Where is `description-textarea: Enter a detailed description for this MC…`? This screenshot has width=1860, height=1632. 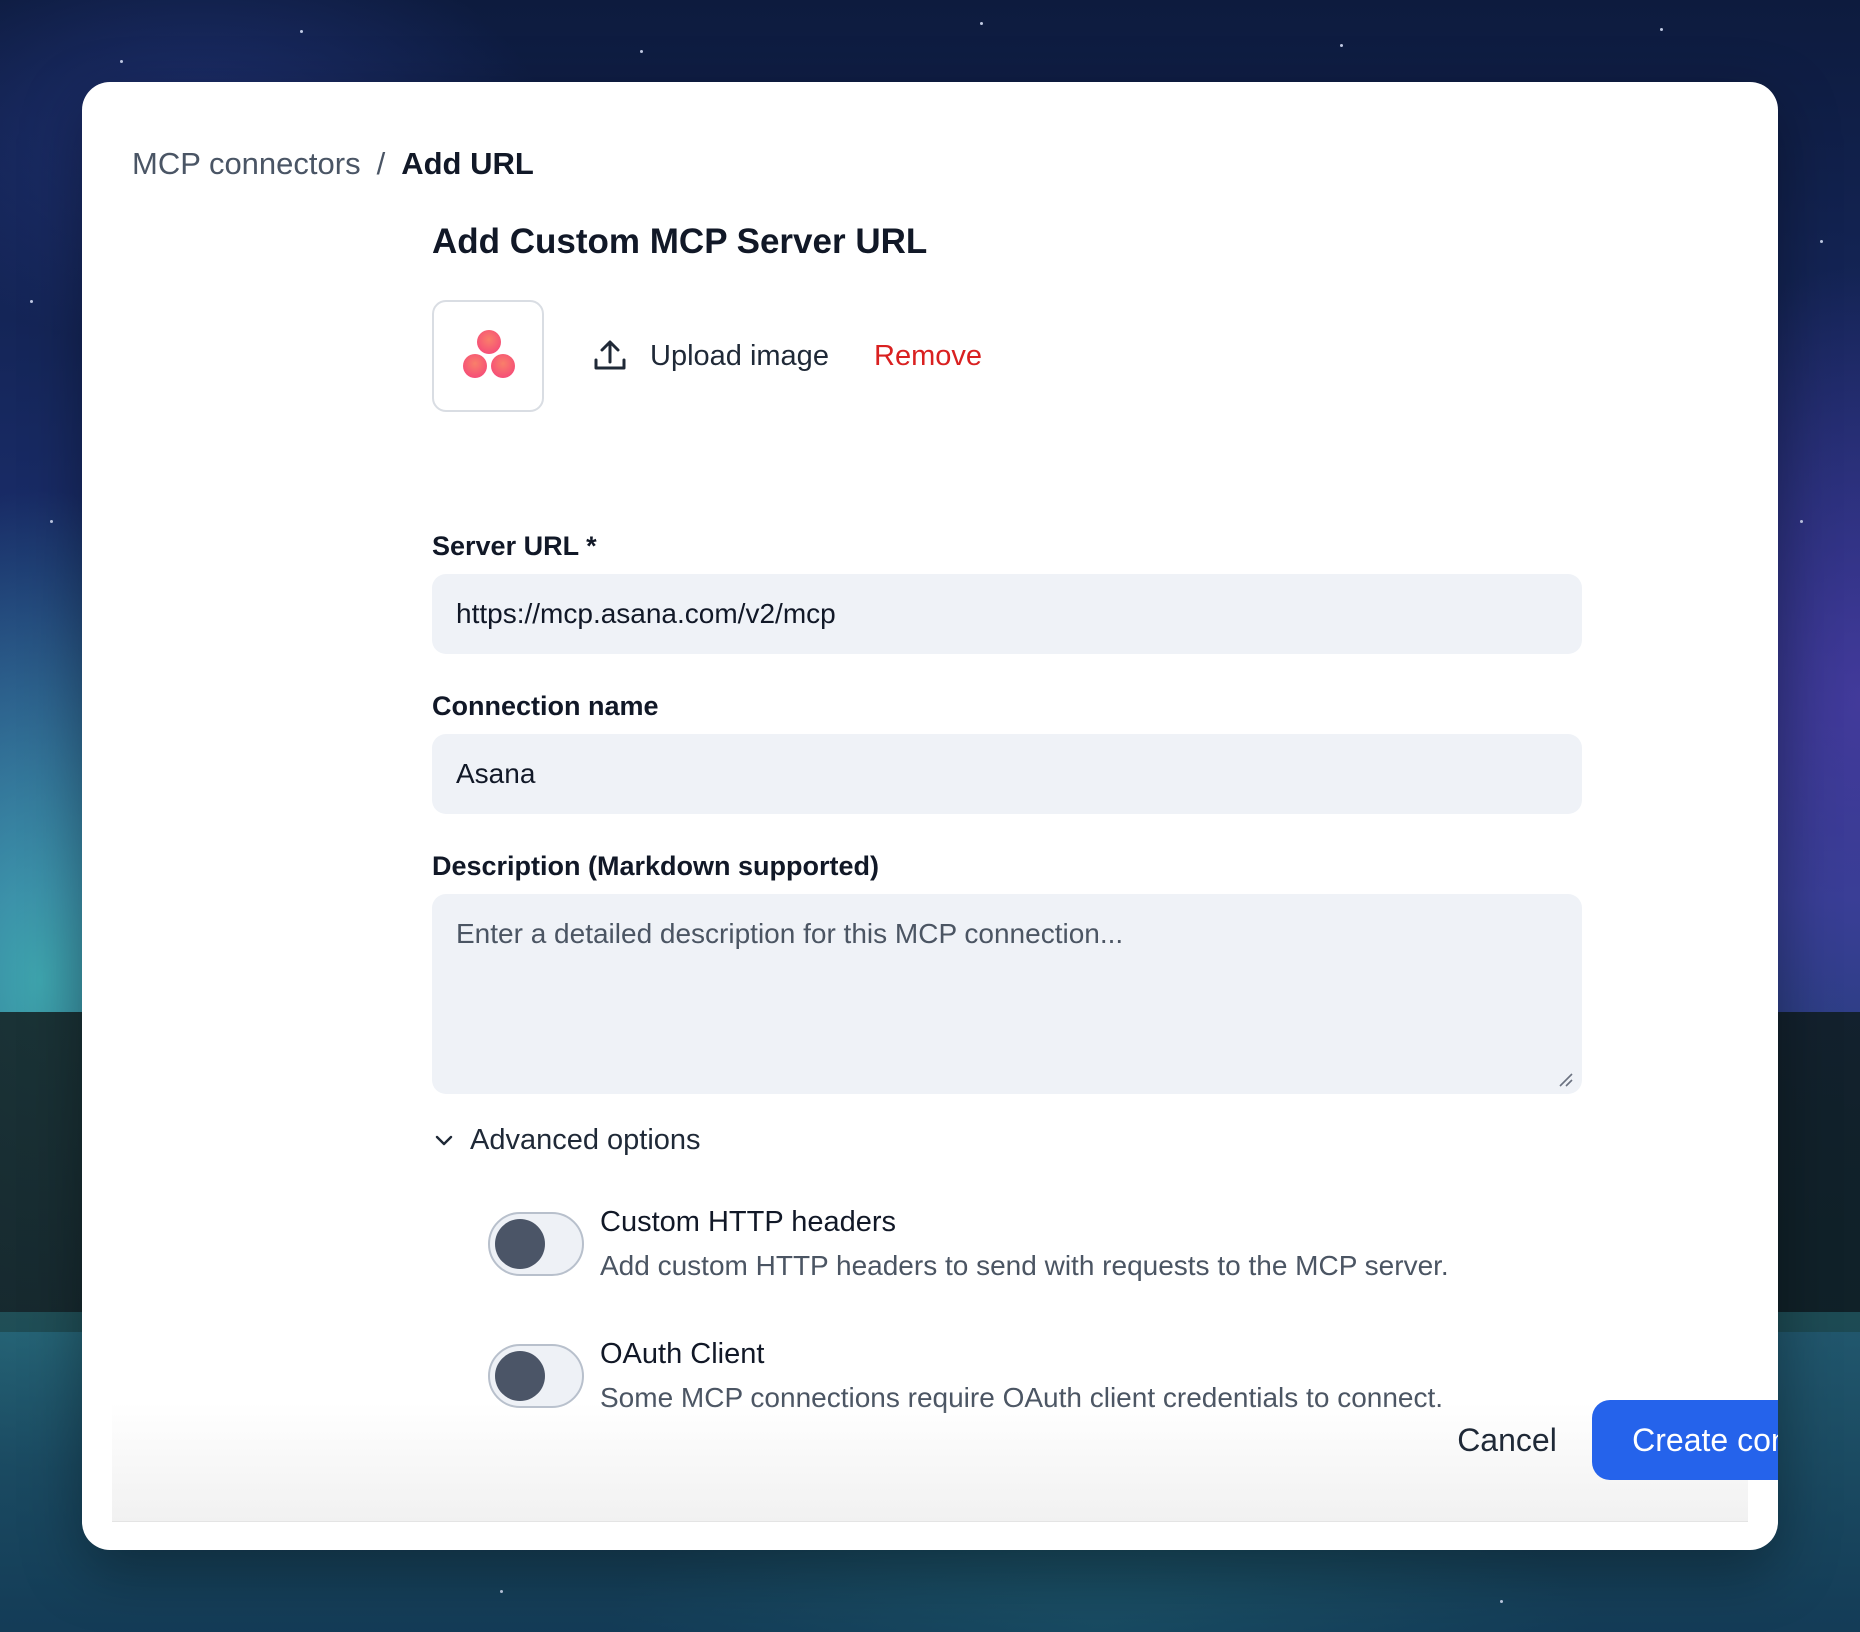 description-textarea: Enter a detailed description for this MC… is located at coordinates (1007, 994).